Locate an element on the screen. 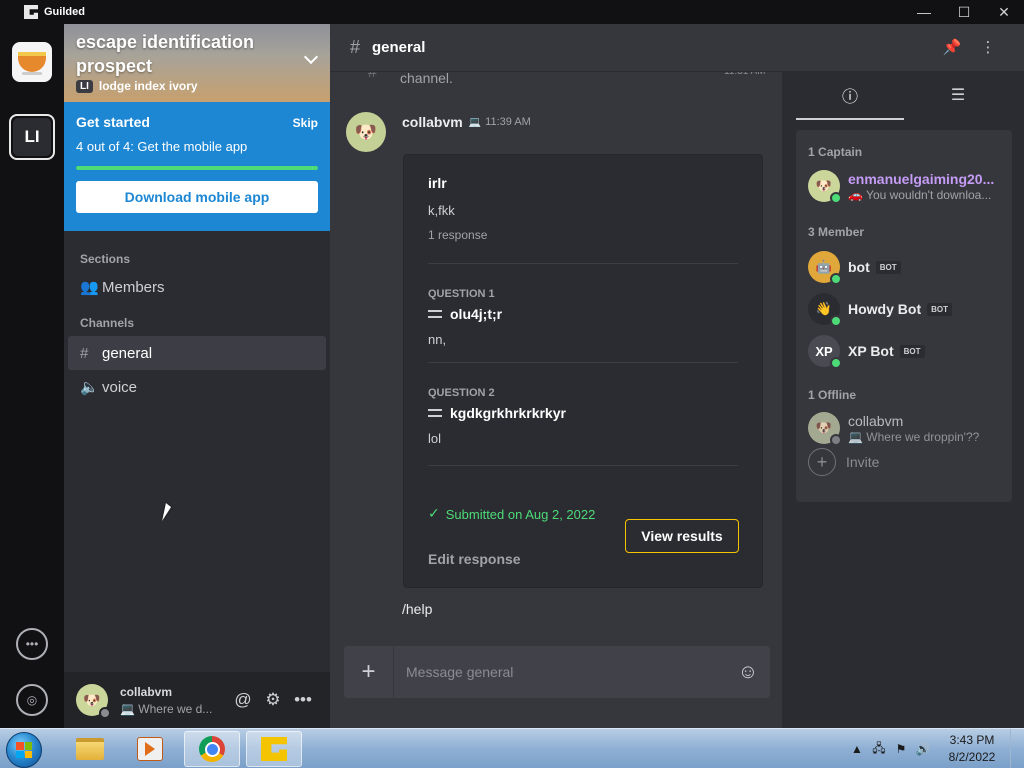  pin-icon: 📌 is located at coordinates (952, 47).